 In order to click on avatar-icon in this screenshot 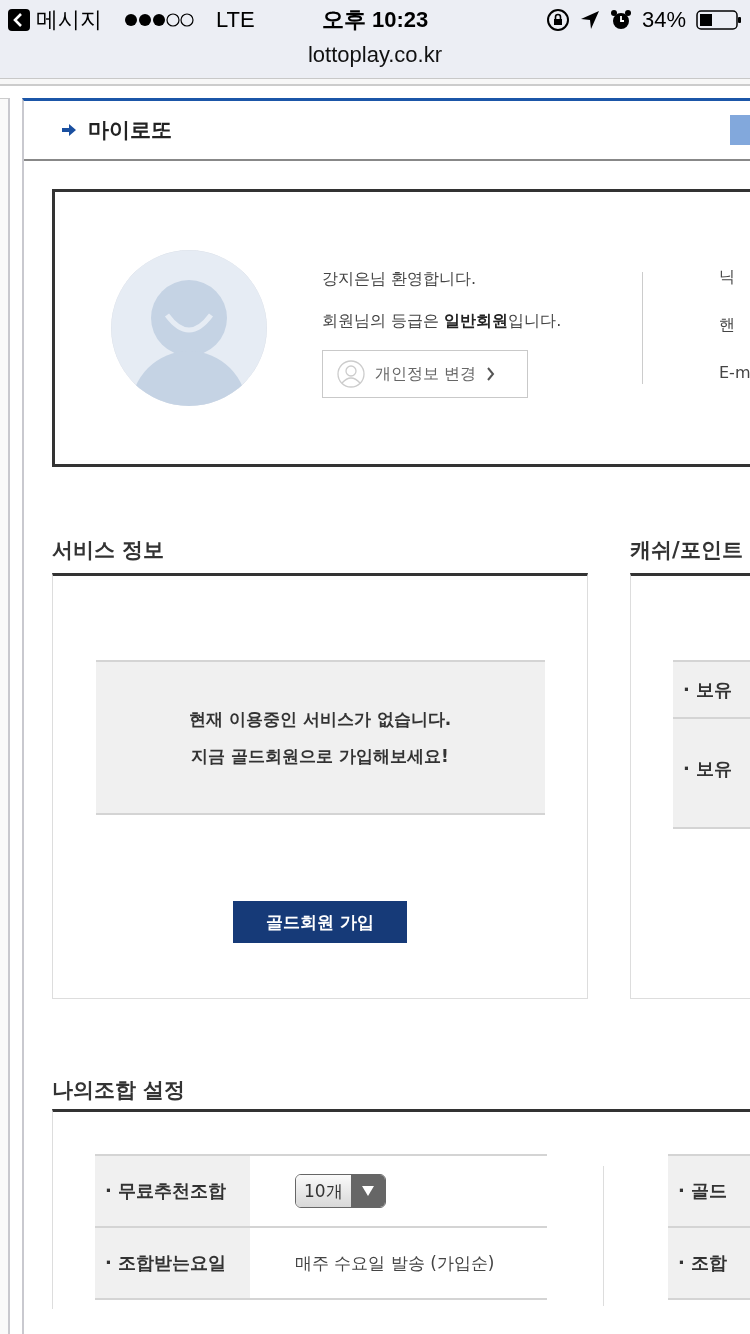, I will do `click(189, 328)`.